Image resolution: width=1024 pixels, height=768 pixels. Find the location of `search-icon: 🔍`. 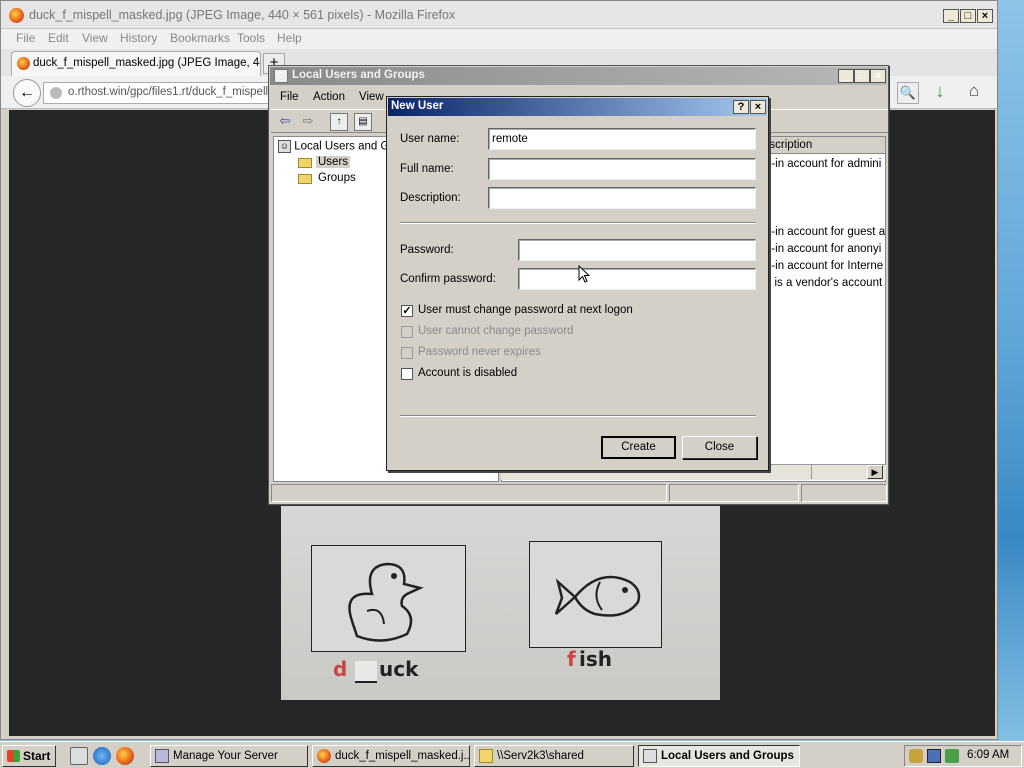

search-icon: 🔍 is located at coordinates (908, 93).